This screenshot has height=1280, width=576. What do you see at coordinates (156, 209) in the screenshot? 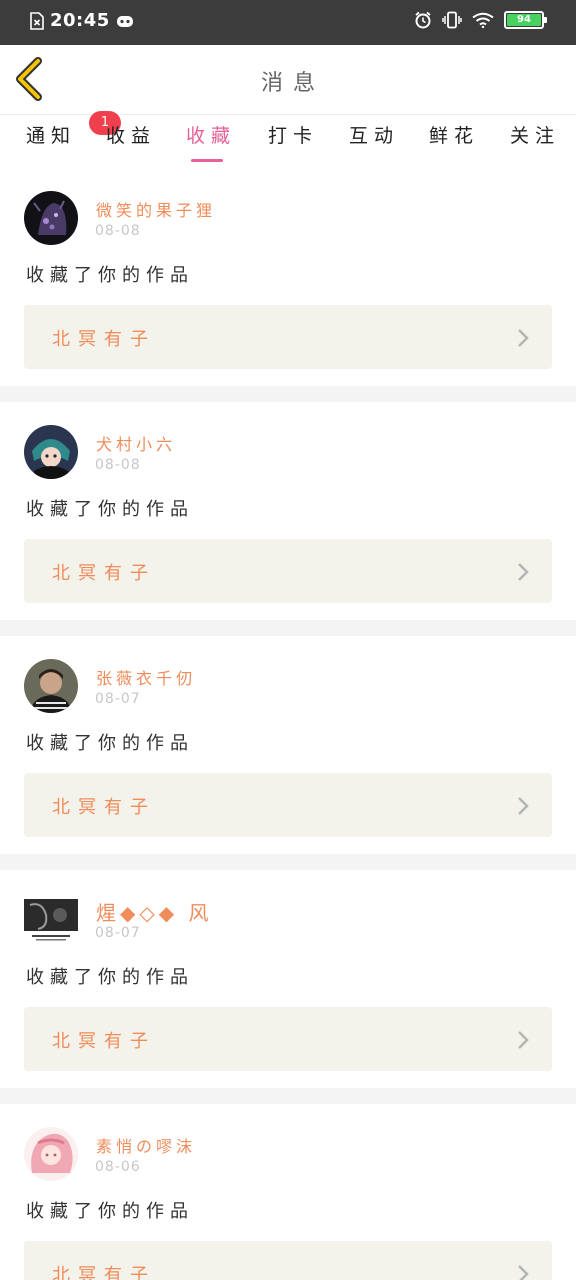
I see `username: 微笑的果子狸` at bounding box center [156, 209].